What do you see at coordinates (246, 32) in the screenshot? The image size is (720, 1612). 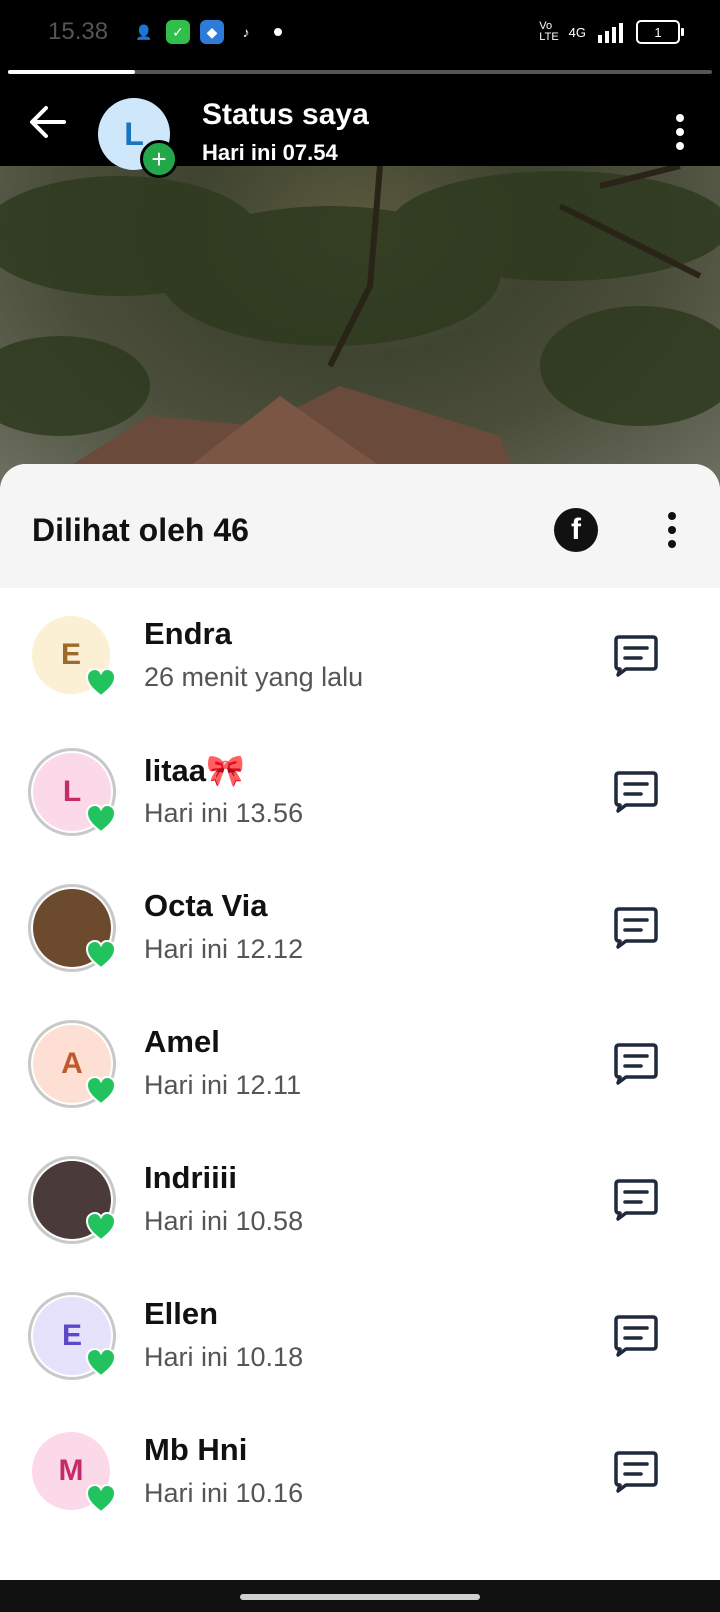 I see `tiktok-icon: ♪` at bounding box center [246, 32].